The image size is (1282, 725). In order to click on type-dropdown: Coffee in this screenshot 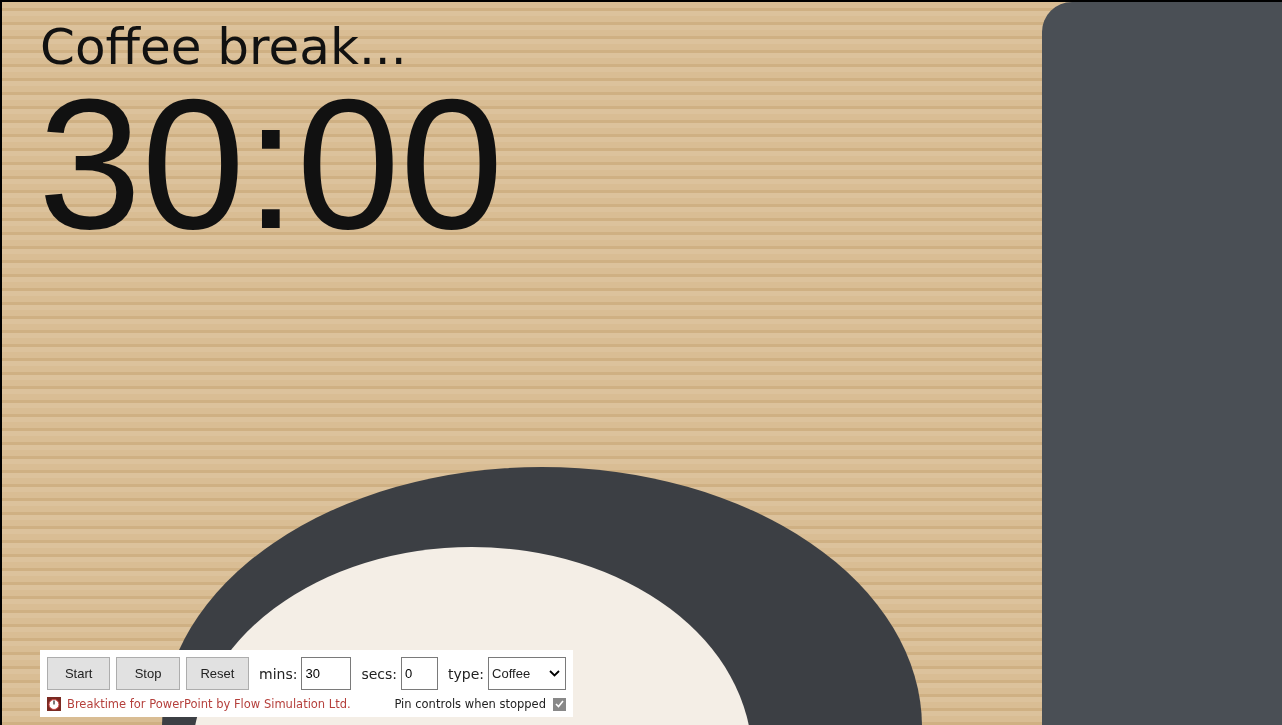, I will do `click(527, 673)`.